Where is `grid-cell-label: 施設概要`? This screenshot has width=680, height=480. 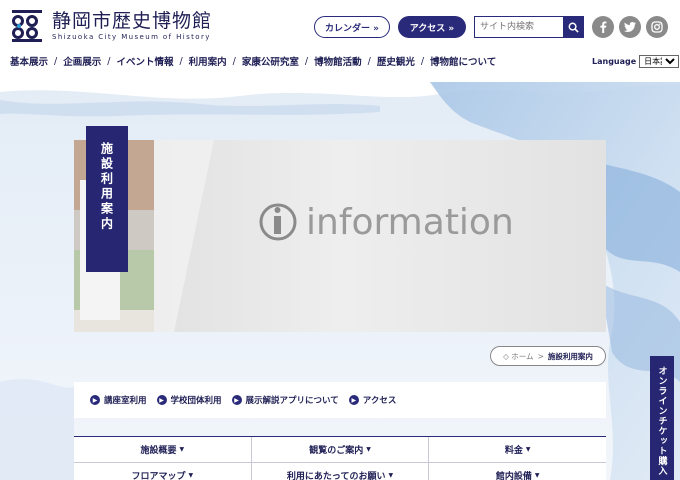 grid-cell-label: 施設概要 is located at coordinates (158, 451).